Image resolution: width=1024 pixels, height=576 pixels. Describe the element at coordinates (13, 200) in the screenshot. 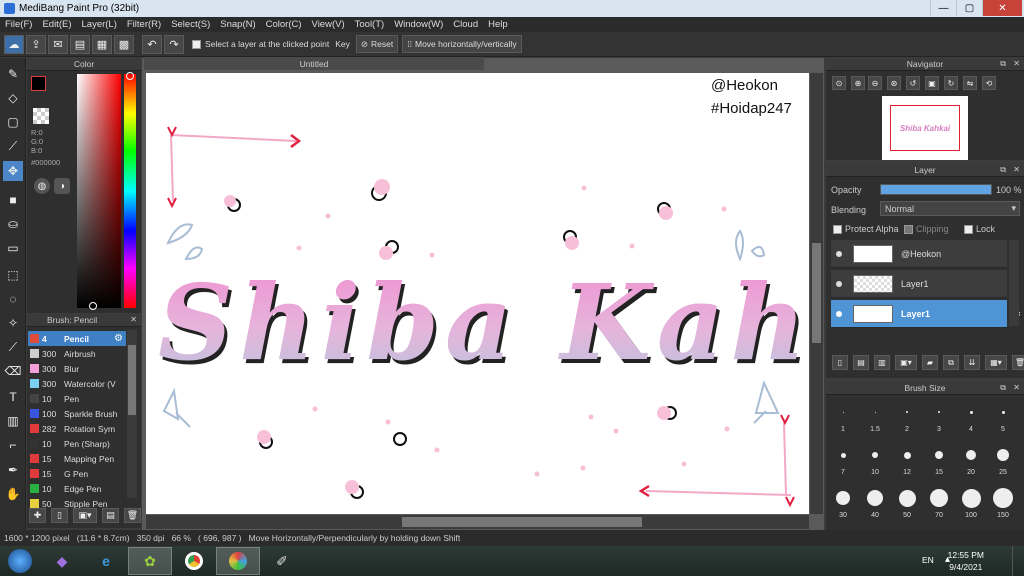

I see `fill-rect-tool-icon: ■` at that location.